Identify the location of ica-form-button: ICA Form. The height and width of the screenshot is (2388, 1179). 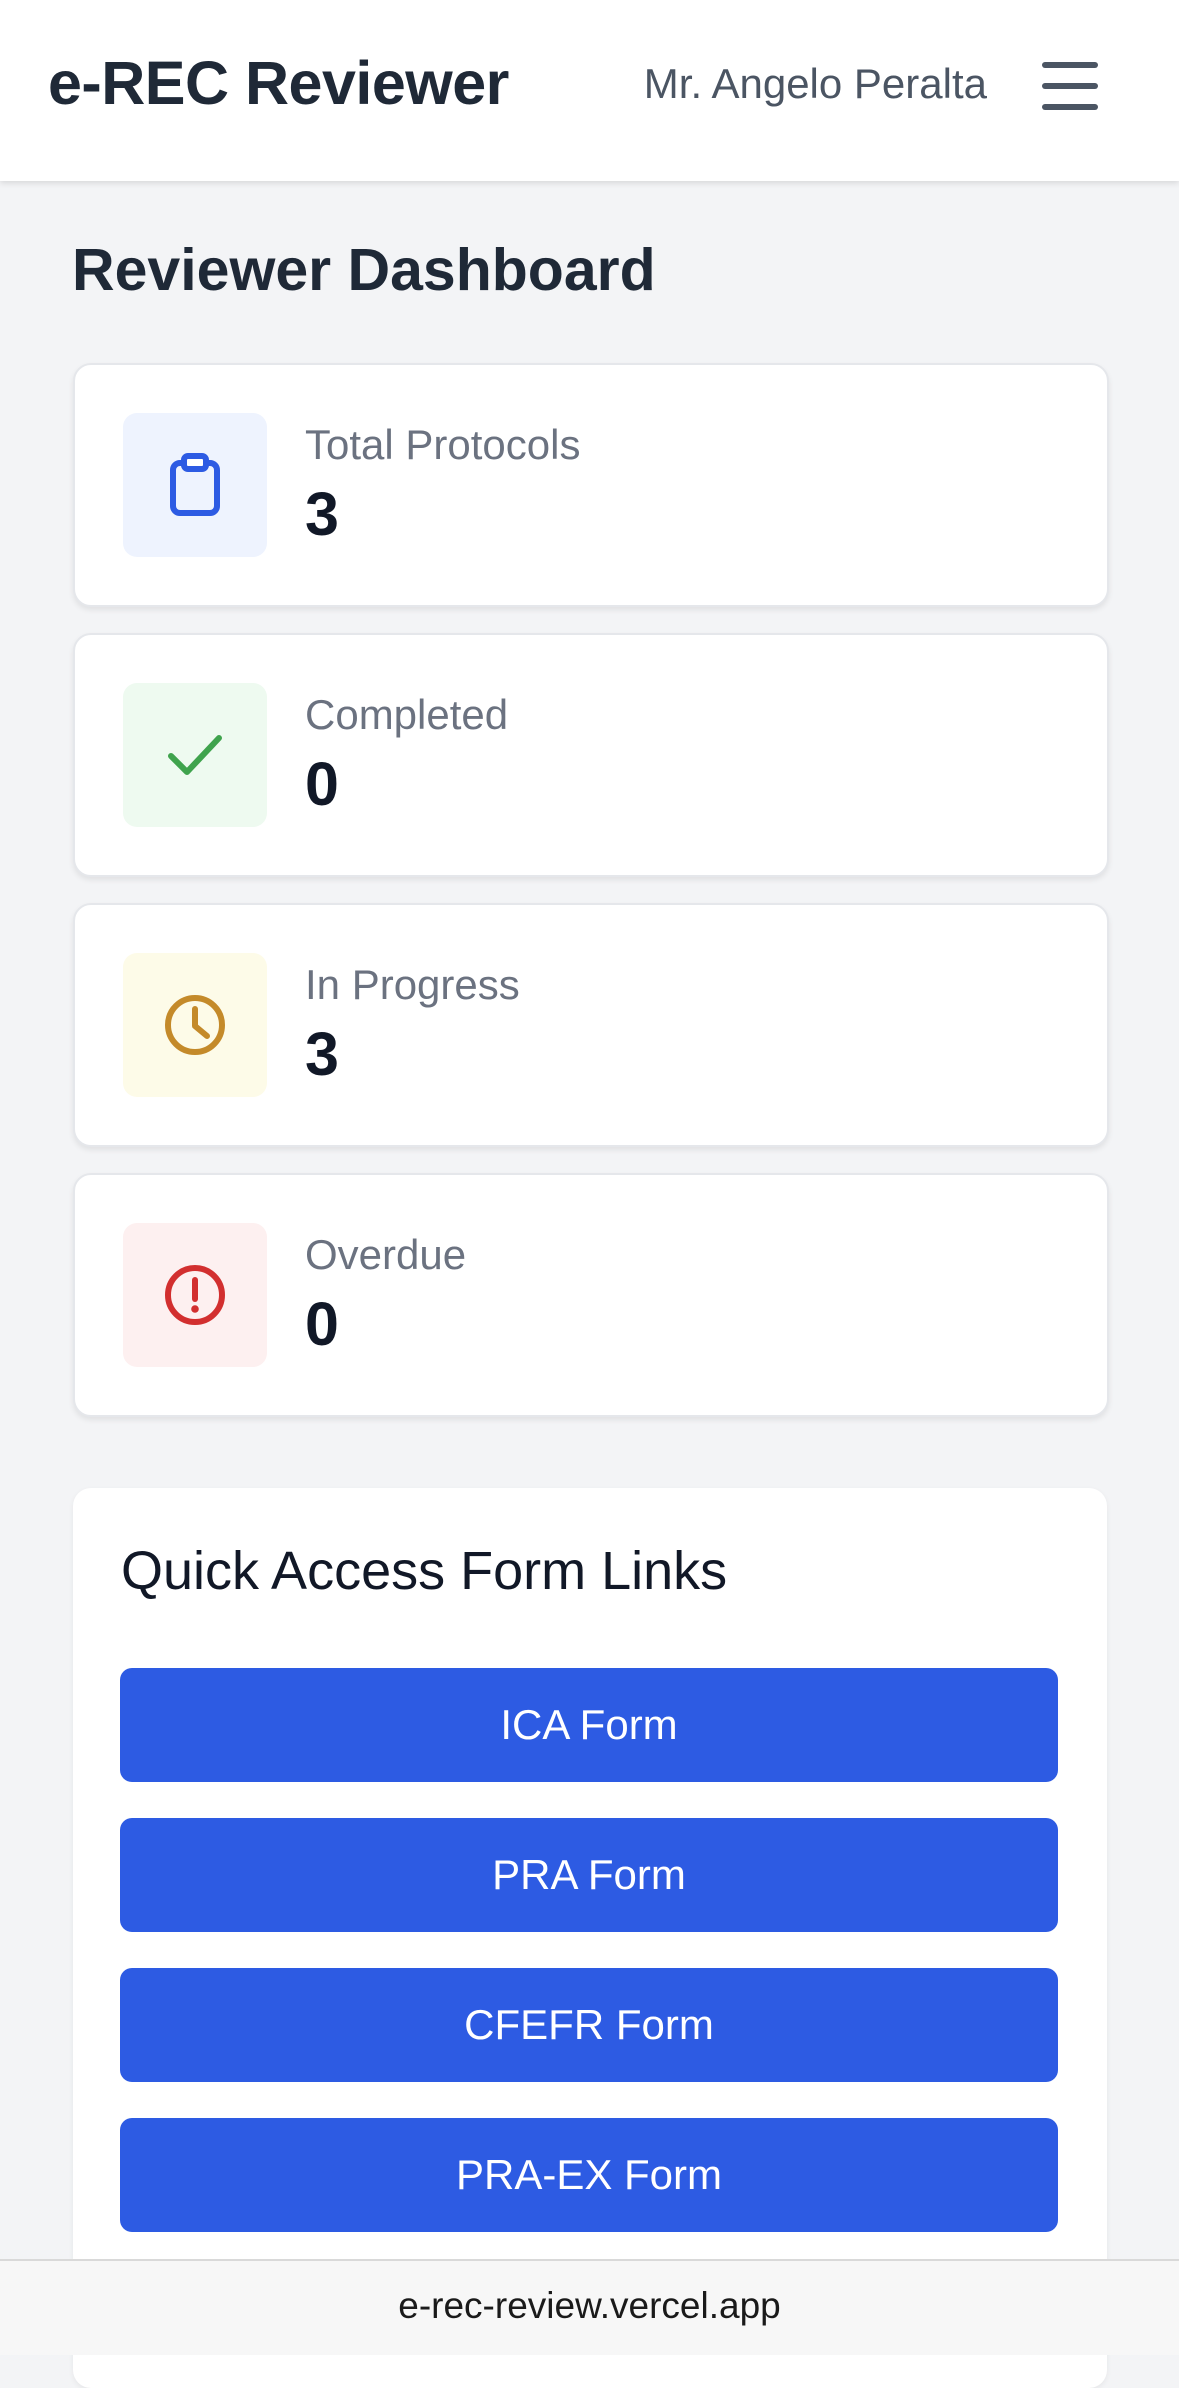
(589, 1725).